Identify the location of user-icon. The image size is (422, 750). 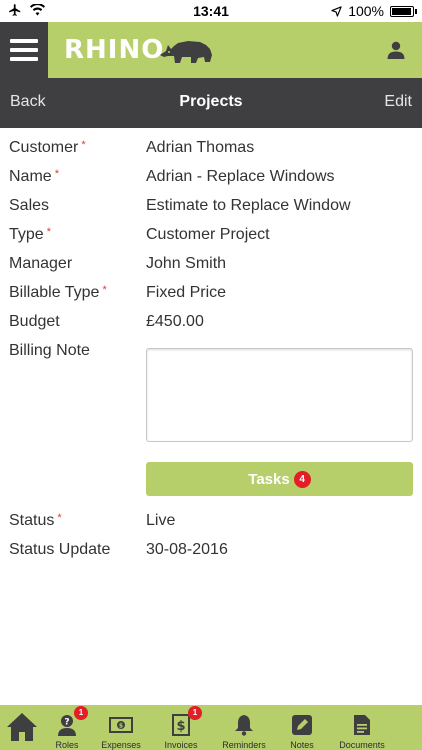
(396, 50).